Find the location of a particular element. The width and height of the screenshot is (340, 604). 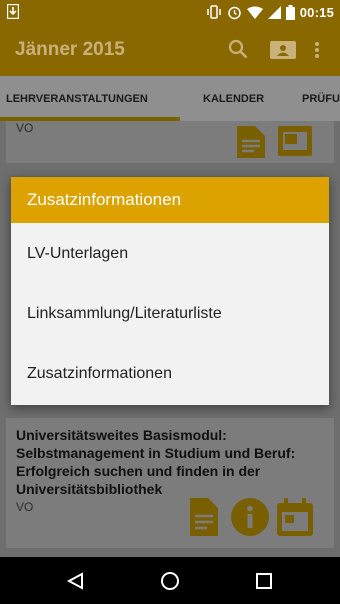

dialog-title: Zusatzinformationen is located at coordinates (104, 199).